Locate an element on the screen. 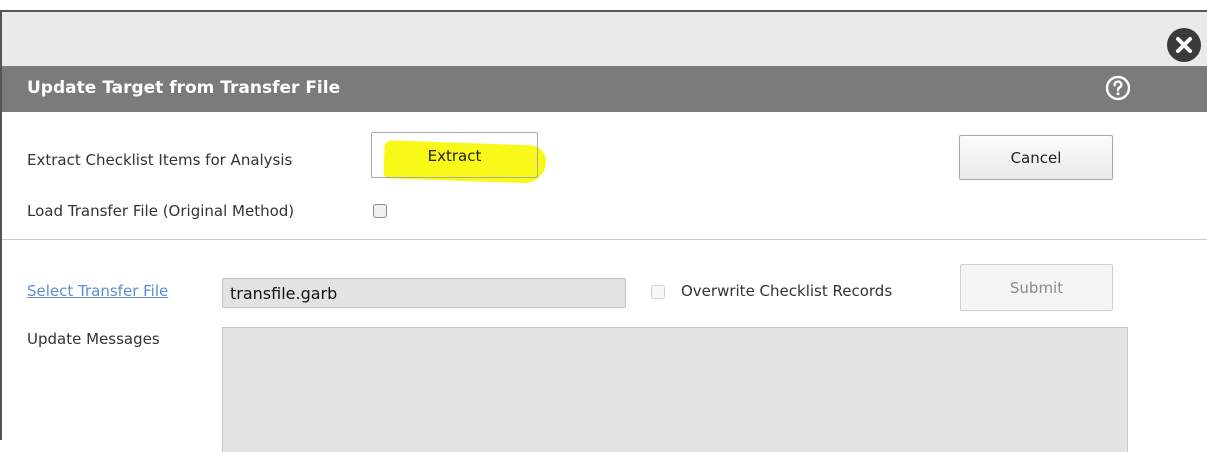 The width and height of the screenshot is (1207, 452). section-divider is located at coordinates (604, 239).